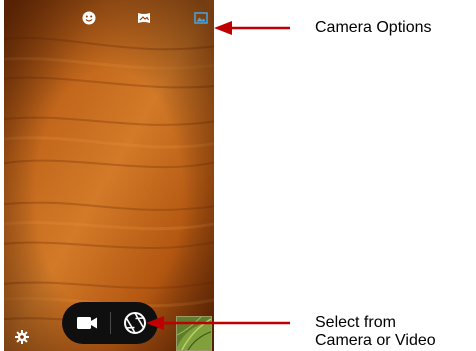 Image resolution: width=476 pixels, height=351 pixels. Describe the element at coordinates (355, 322) in the screenshot. I see `select-from-label: Select from` at that location.